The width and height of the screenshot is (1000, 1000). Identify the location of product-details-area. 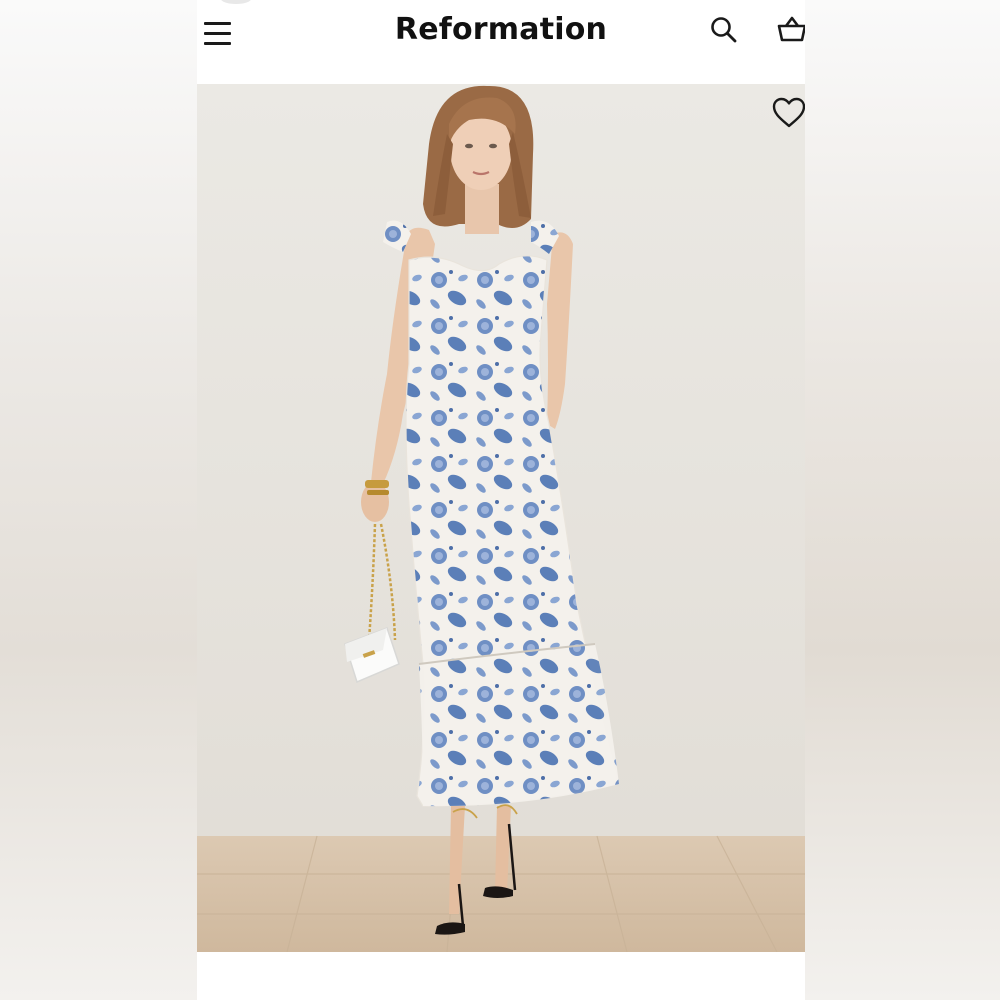
(501, 976).